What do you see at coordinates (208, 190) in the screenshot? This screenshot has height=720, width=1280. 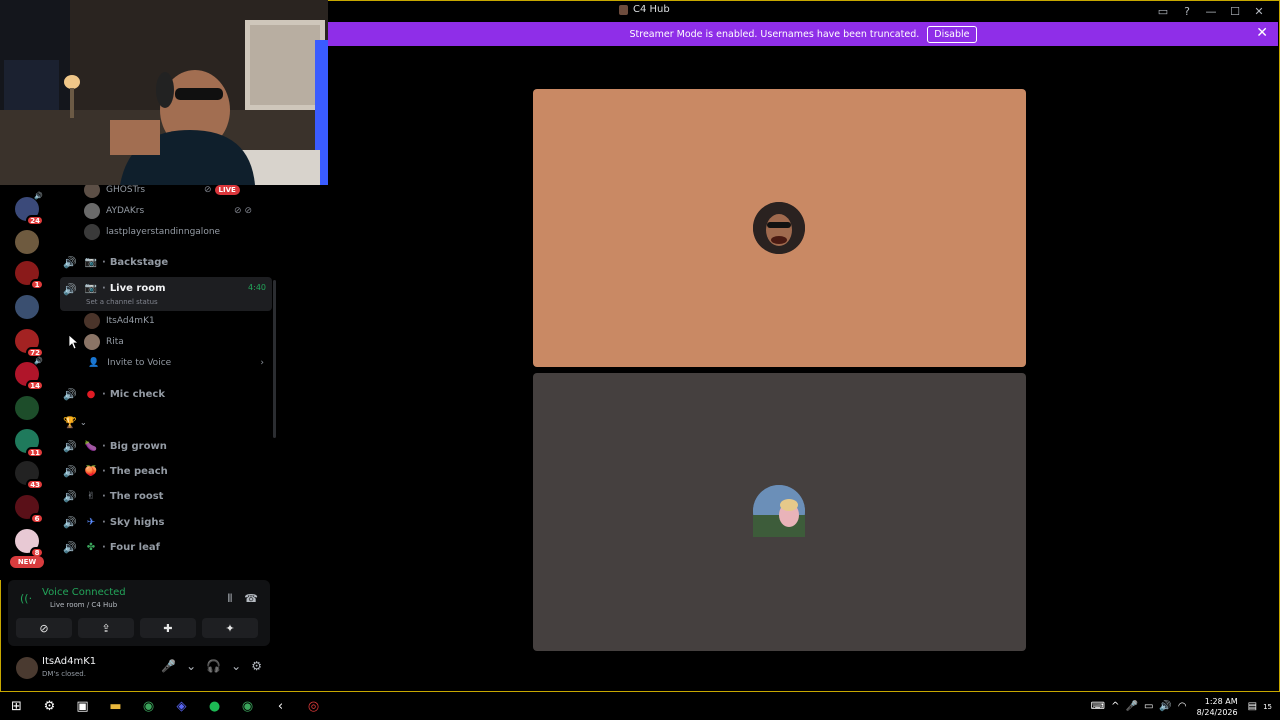 I see `mute-icon: ⊘` at bounding box center [208, 190].